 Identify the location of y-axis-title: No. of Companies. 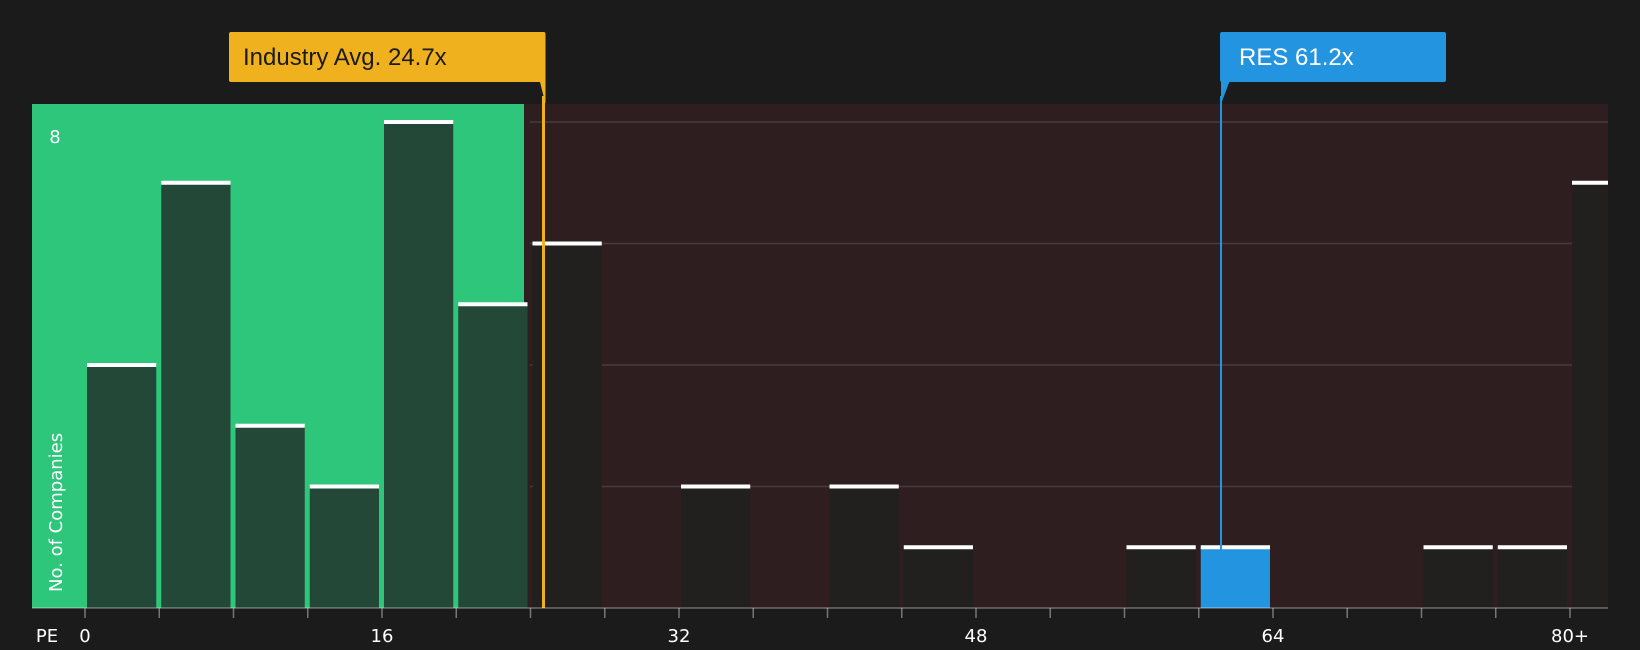
(56, 512).